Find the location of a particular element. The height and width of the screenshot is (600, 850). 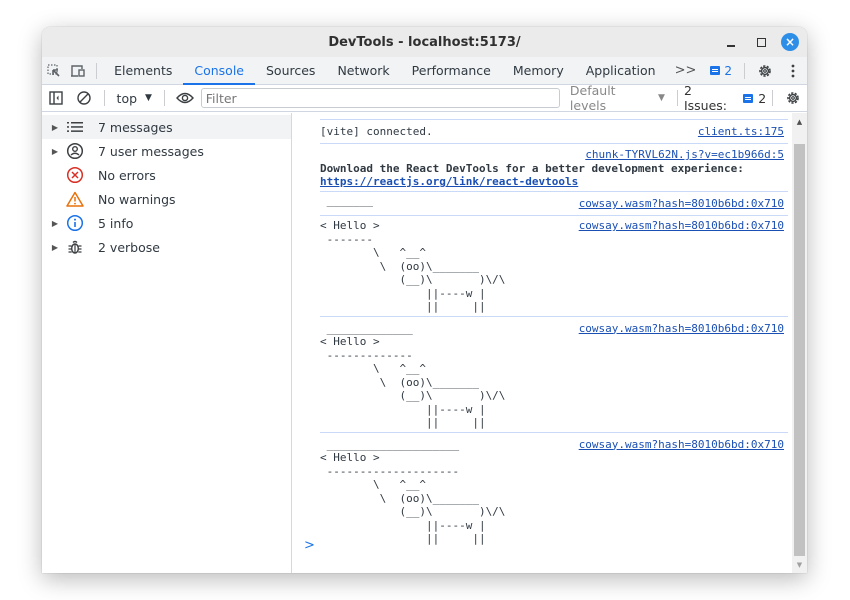

console-message: [vite] connected. client.ts:175 is located at coordinates (554, 132).